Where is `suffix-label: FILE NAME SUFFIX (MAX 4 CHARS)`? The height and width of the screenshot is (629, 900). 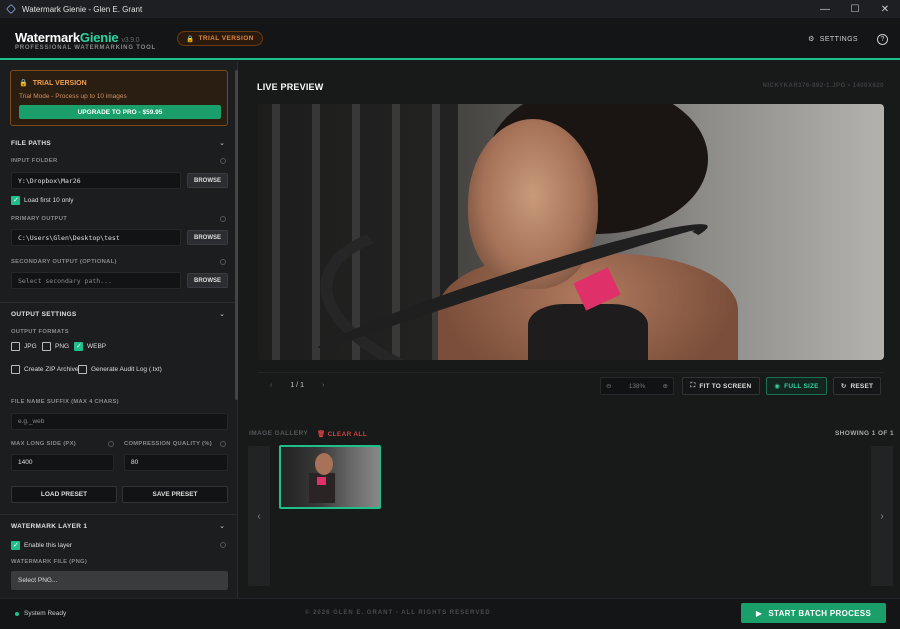 suffix-label: FILE NAME SUFFIX (MAX 4 CHARS) is located at coordinates (65, 402).